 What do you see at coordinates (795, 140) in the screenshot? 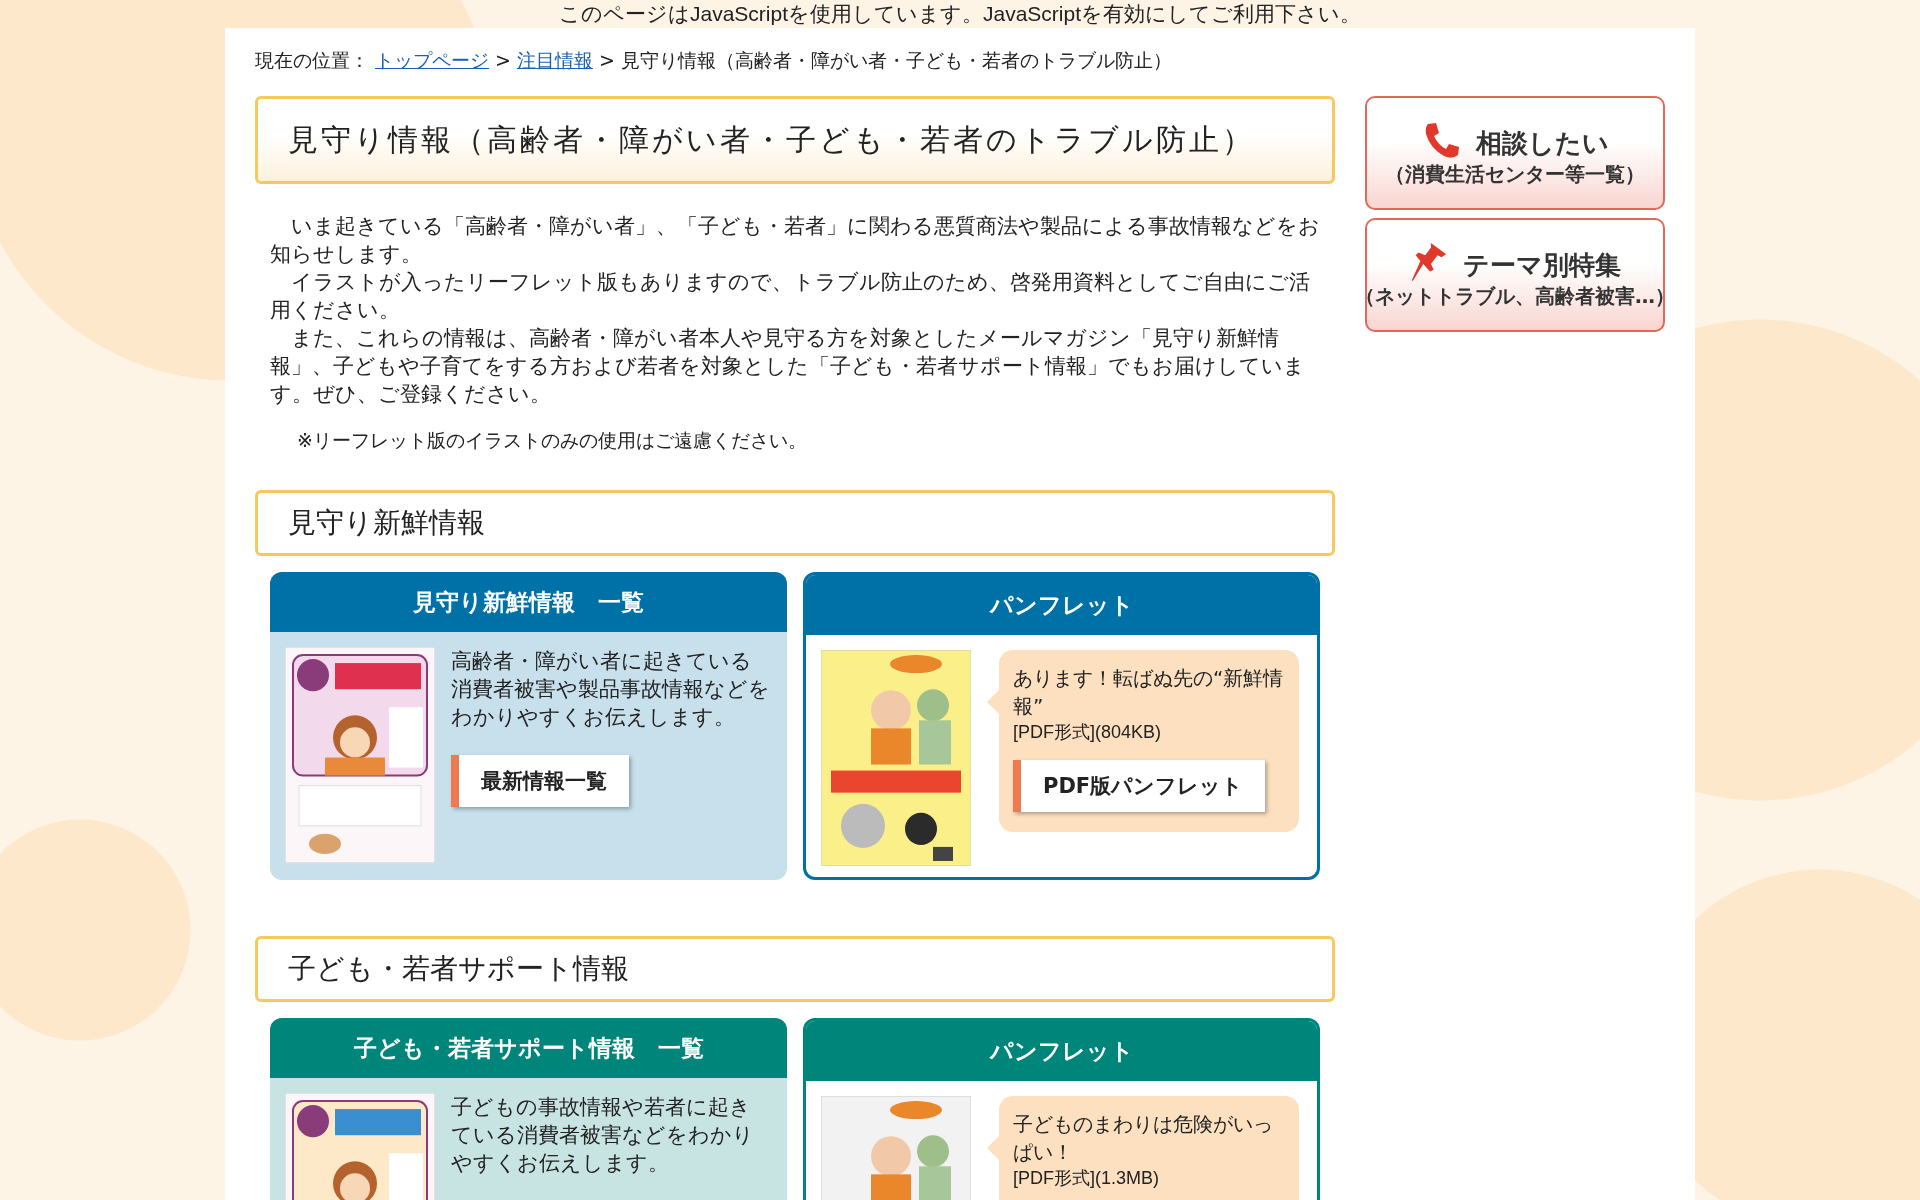
I see `page-title: 見守り情報（高齢者・障がい者・子ども・若者のトラブル防止）` at bounding box center [795, 140].